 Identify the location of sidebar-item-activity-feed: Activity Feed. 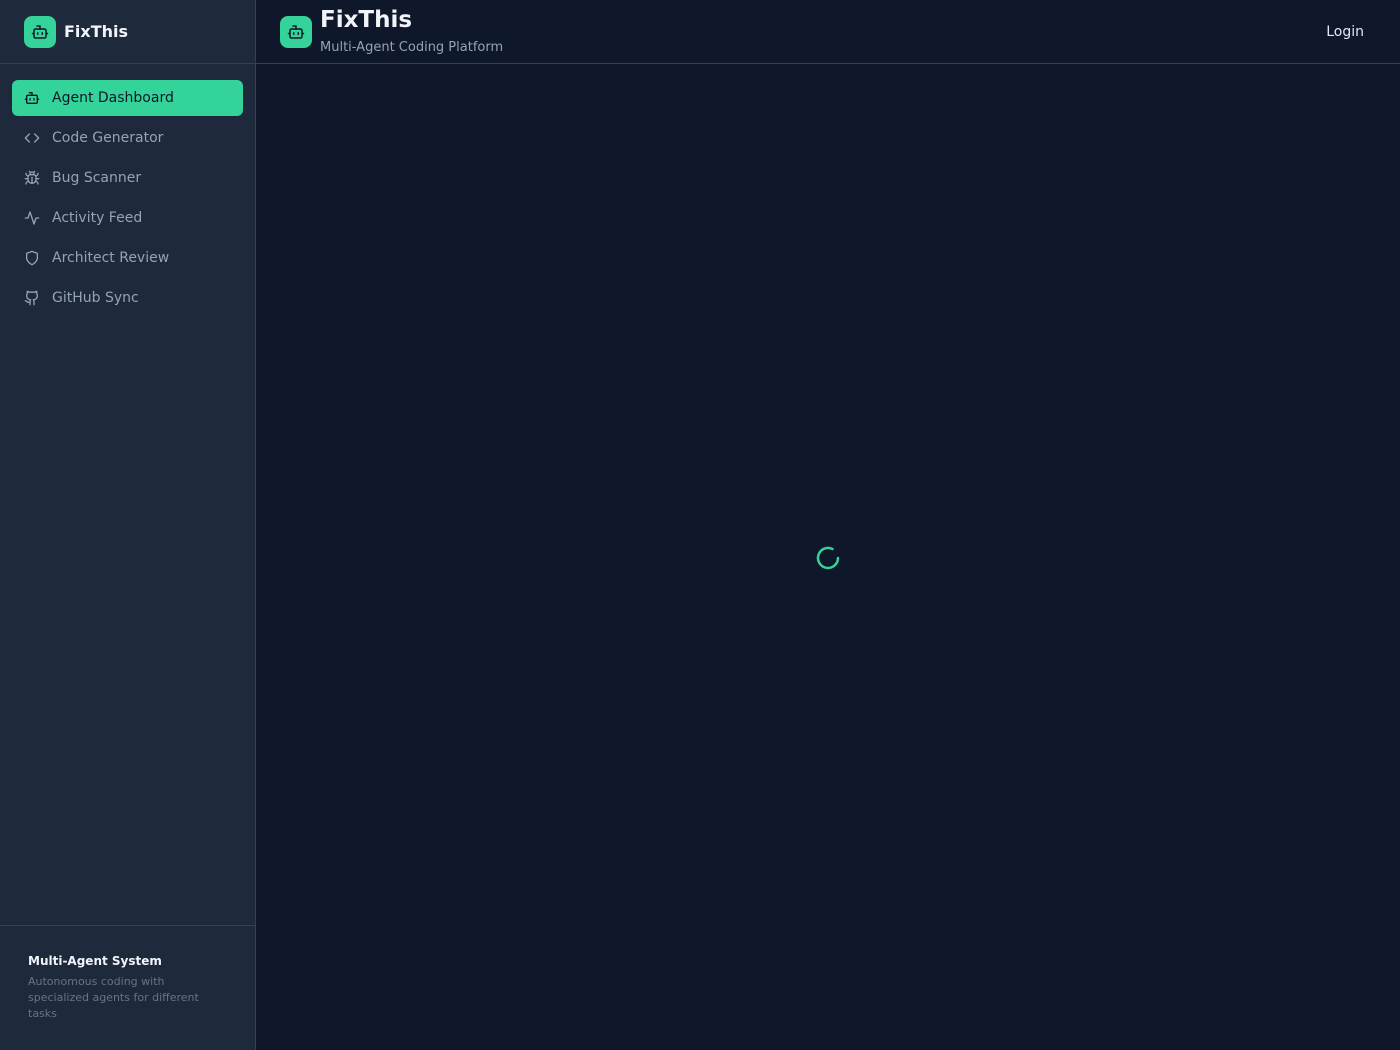
(127, 218).